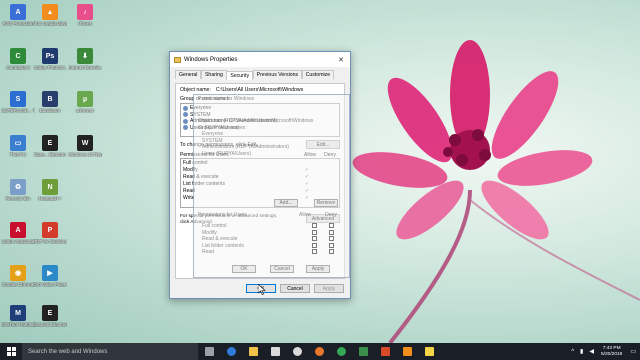 This screenshot has width=640, height=360. Describe the element at coordinates (68, 351) in the screenshot. I see `search-placeholder: Search the web and Windows` at that location.